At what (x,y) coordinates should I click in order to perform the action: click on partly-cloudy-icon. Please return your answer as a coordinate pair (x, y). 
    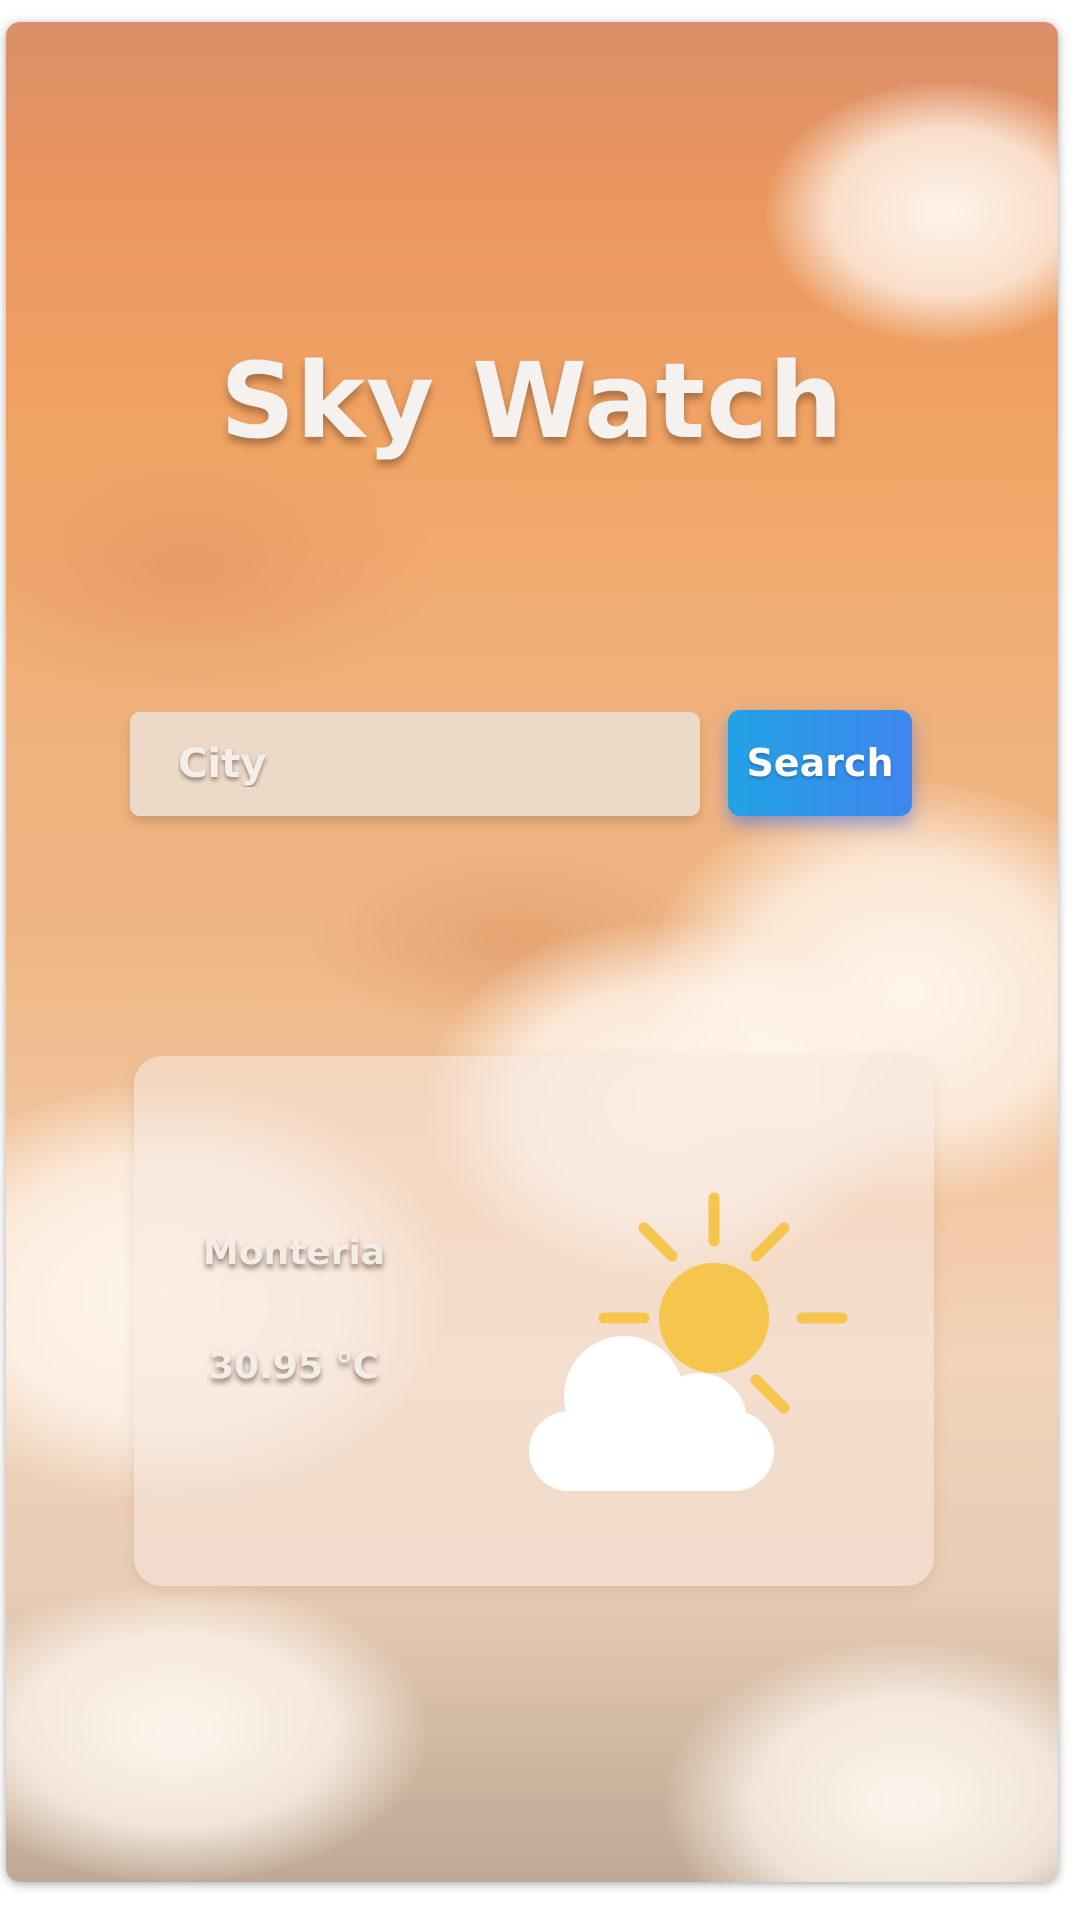
    Looking at the image, I should click on (688, 1341).